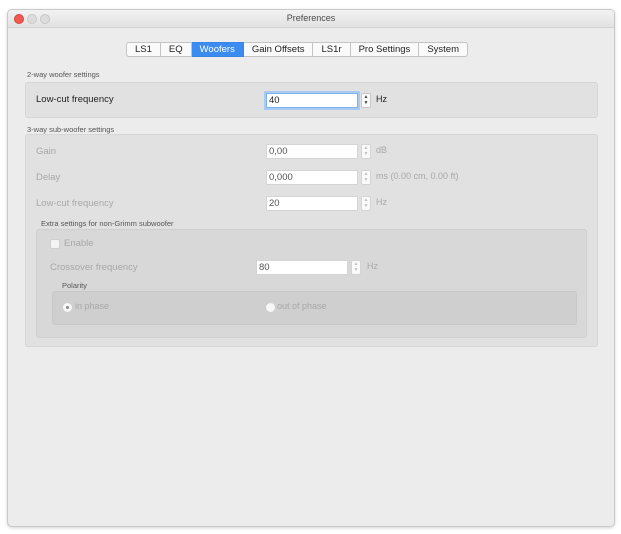 The image size is (621, 534). I want to click on sub-lowcut-input: 20, so click(312, 203).